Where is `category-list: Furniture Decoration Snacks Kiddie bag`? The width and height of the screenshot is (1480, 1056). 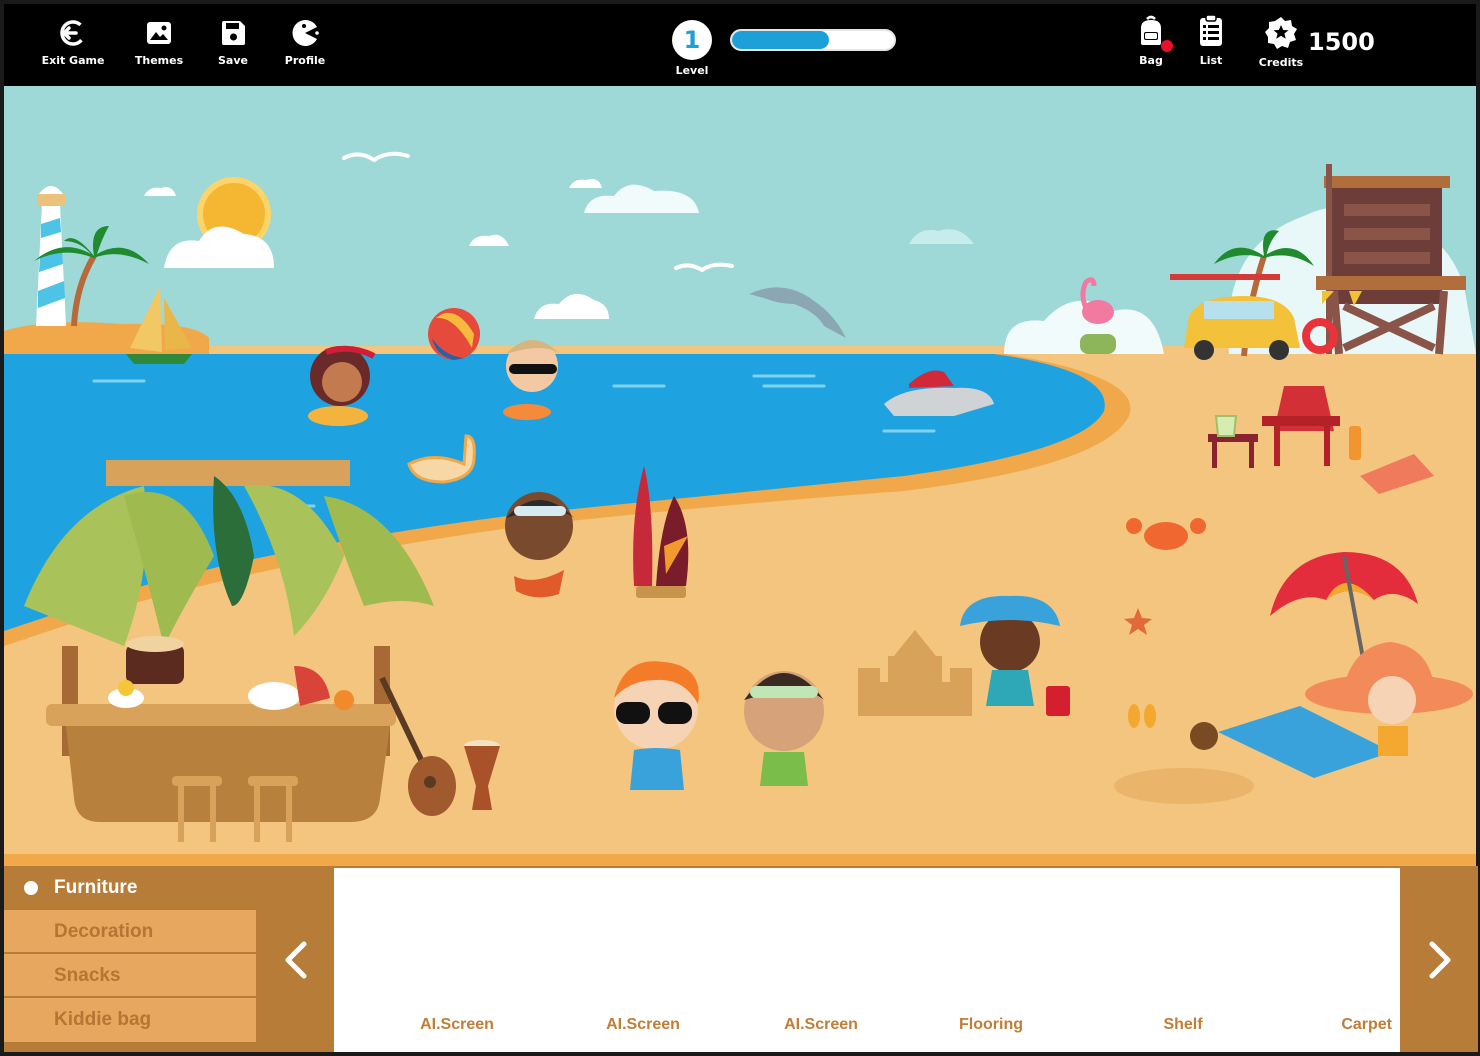
category-list: Furniture Decoration Snacks Kiddie bag is located at coordinates (130, 959).